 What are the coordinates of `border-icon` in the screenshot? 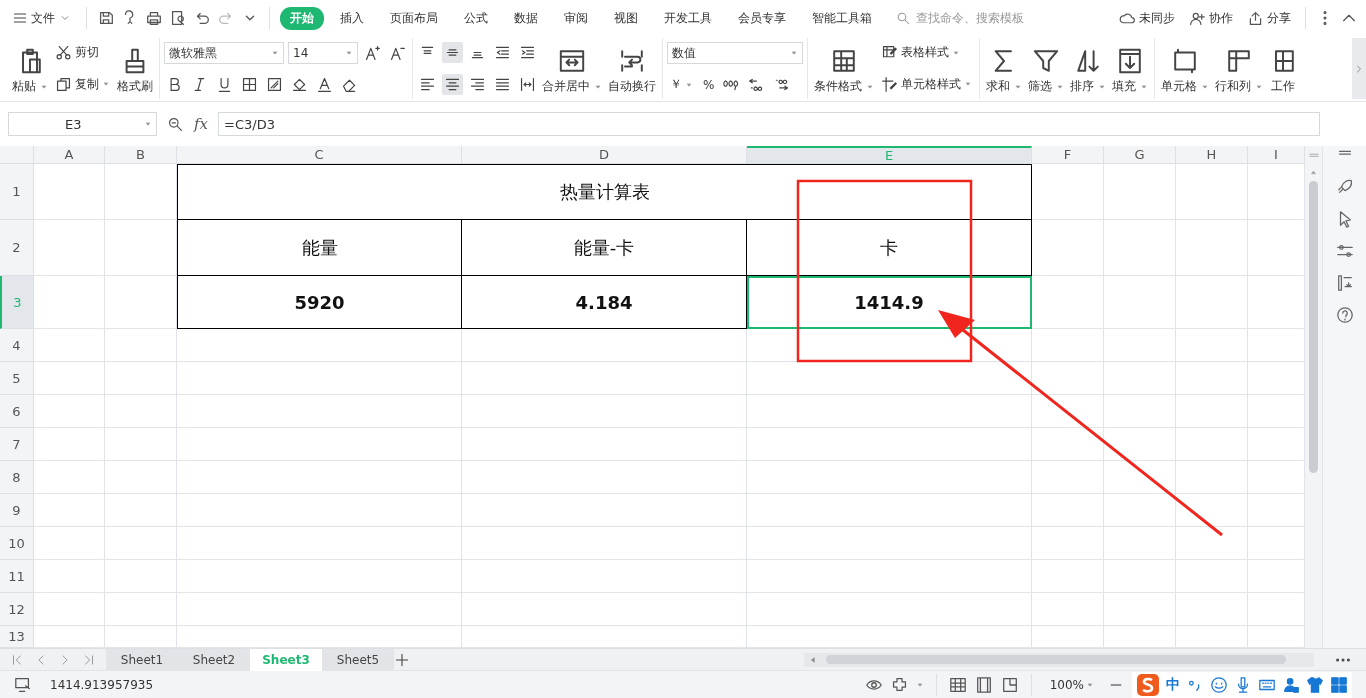 It's located at (249, 84).